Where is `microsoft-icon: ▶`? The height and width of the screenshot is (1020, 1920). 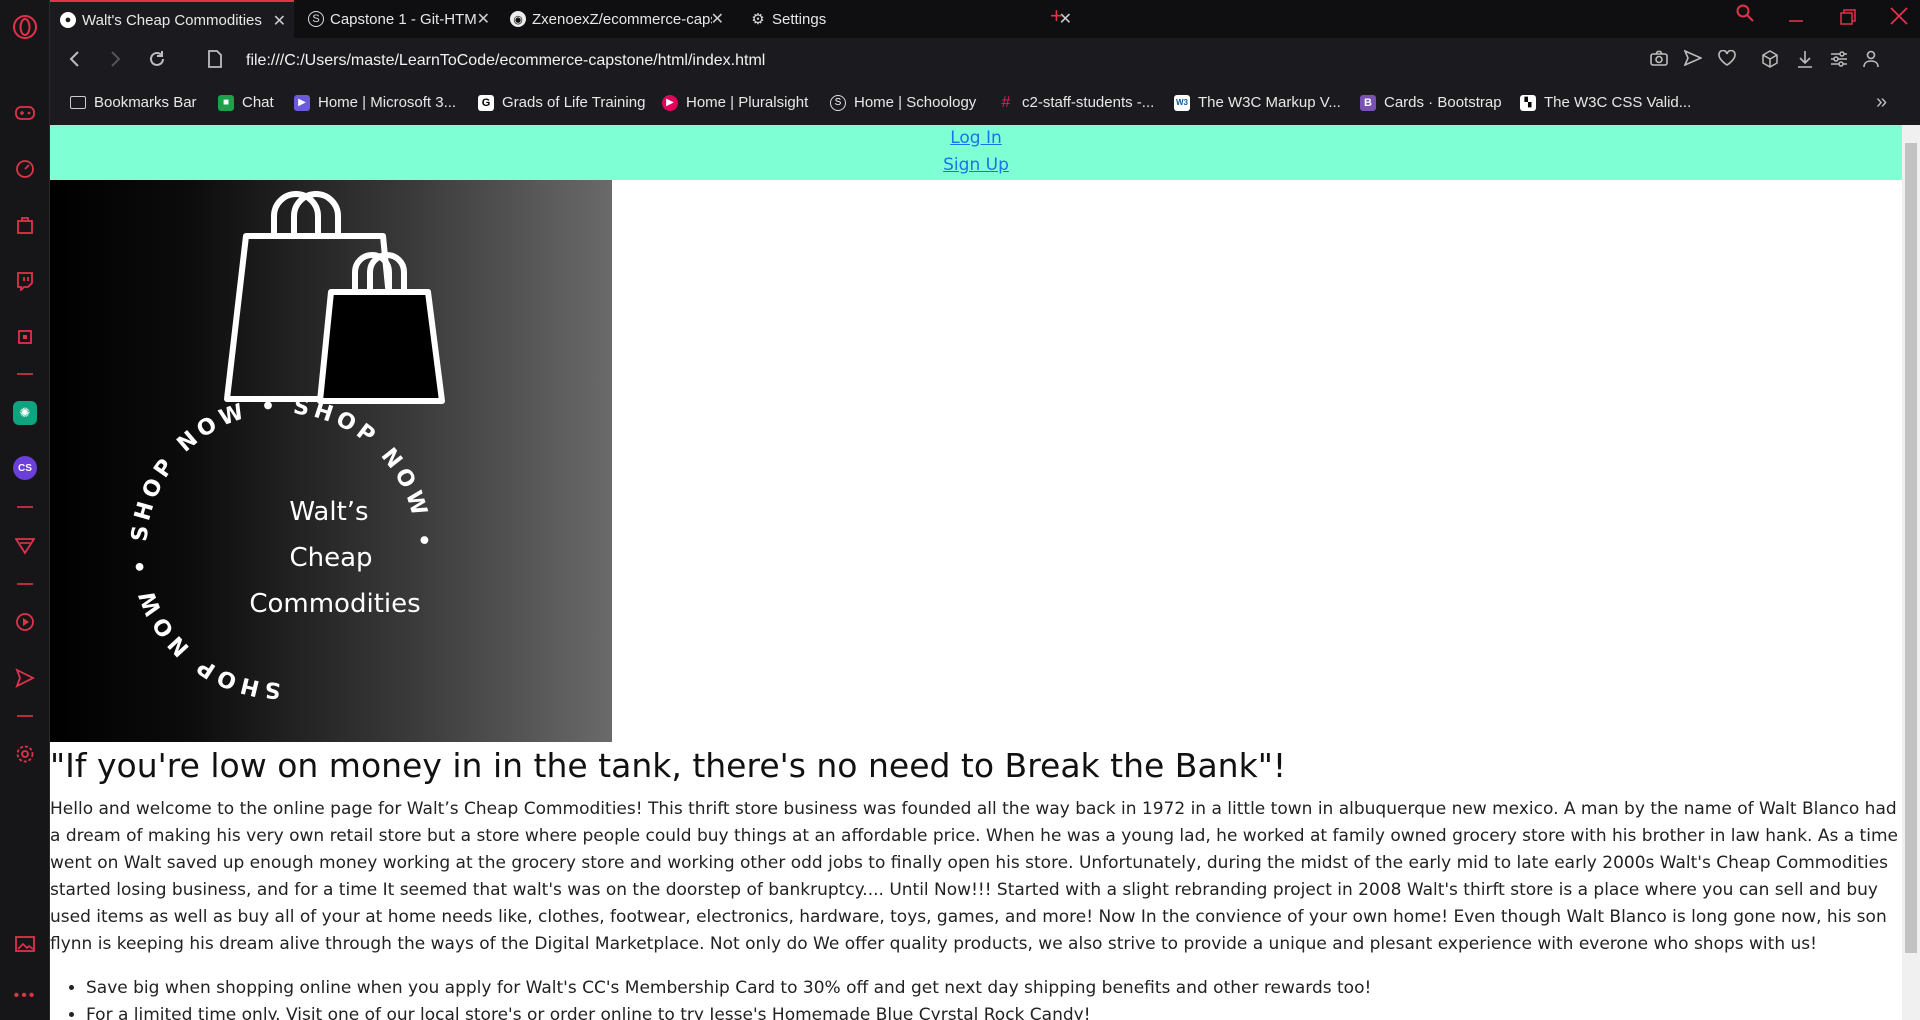
microsoft-icon: ▶ is located at coordinates (302, 102).